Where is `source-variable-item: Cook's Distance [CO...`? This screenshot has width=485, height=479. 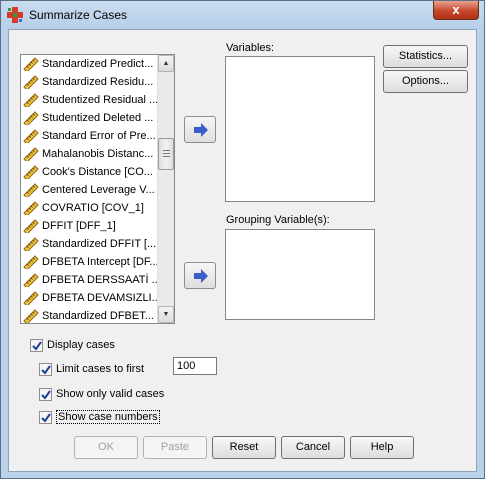
source-variable-item: Cook's Distance [CO... is located at coordinates (89, 172).